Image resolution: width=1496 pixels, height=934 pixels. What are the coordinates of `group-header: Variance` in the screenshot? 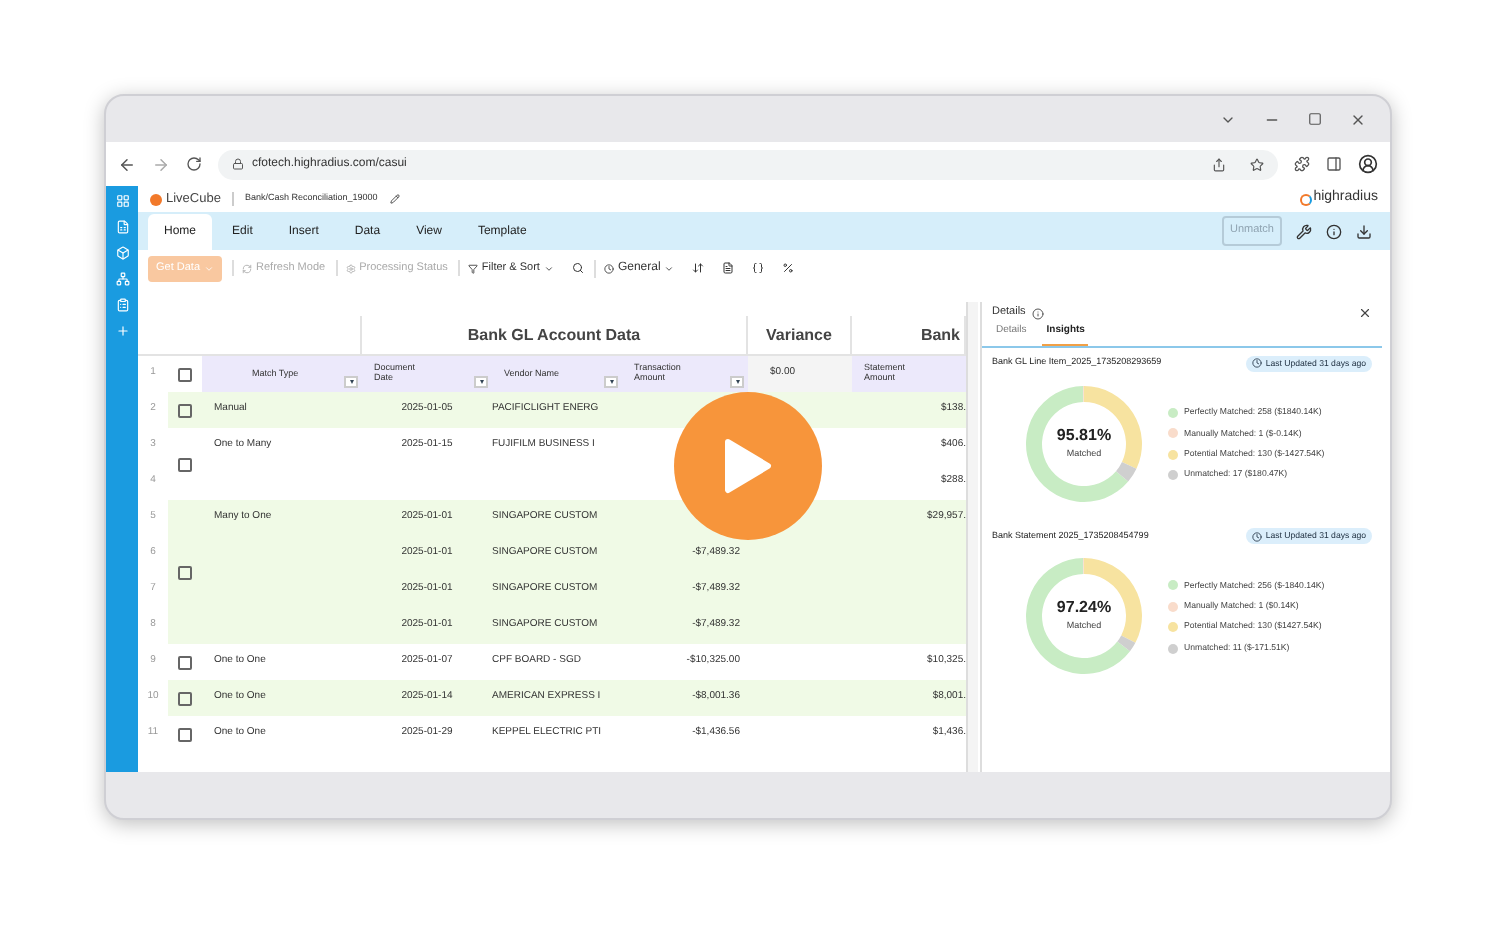 It's located at (800, 335).